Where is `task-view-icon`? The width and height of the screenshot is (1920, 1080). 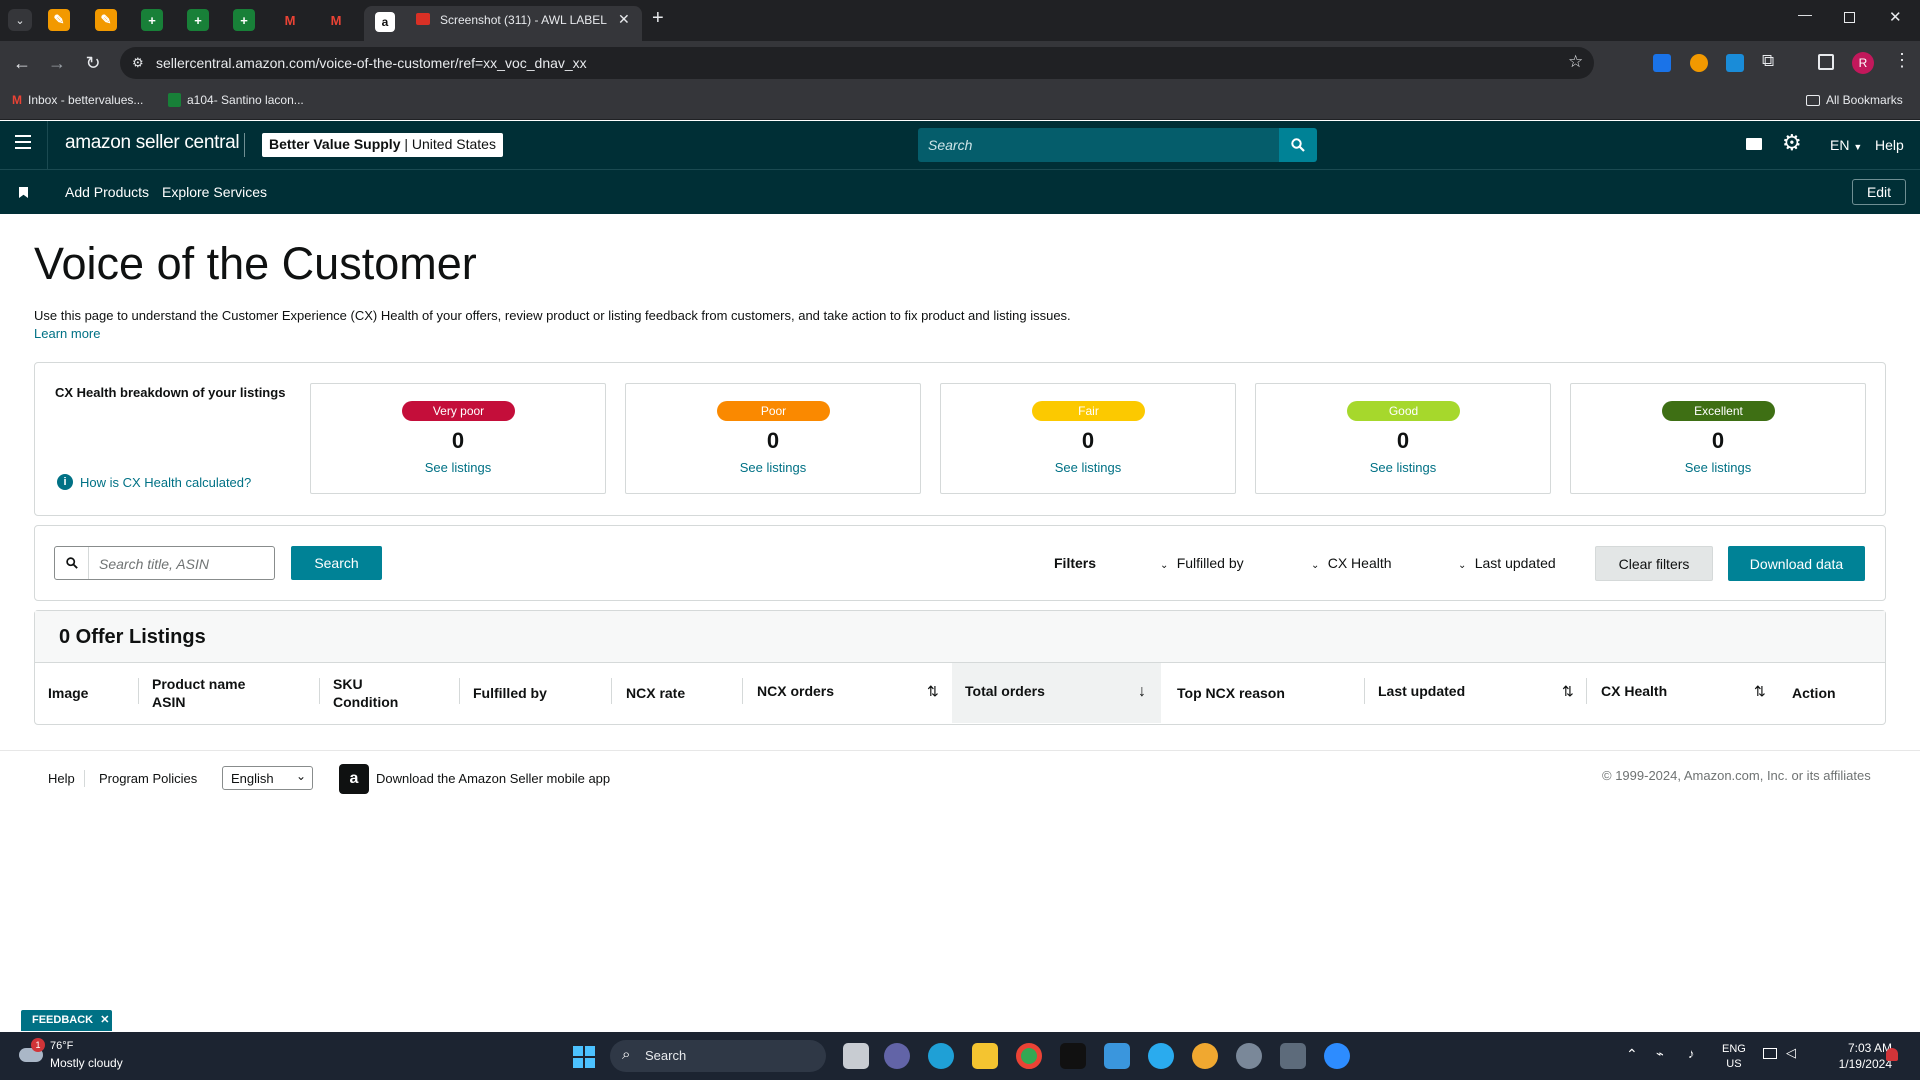
task-view-icon is located at coordinates (856, 1056).